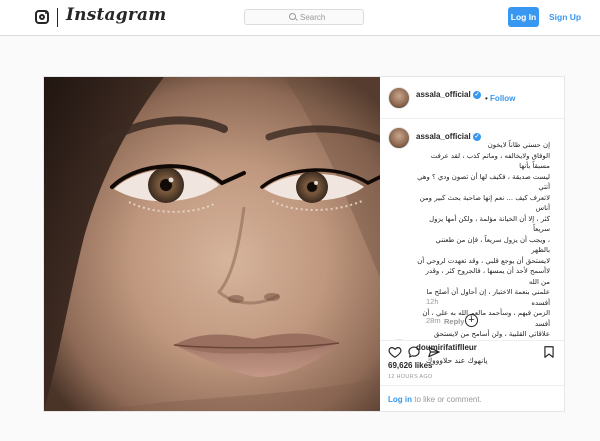 This screenshot has height=441, width=600. Describe the element at coordinates (410, 365) in the screenshot. I see `likes-count: 69,626 likes` at that location.